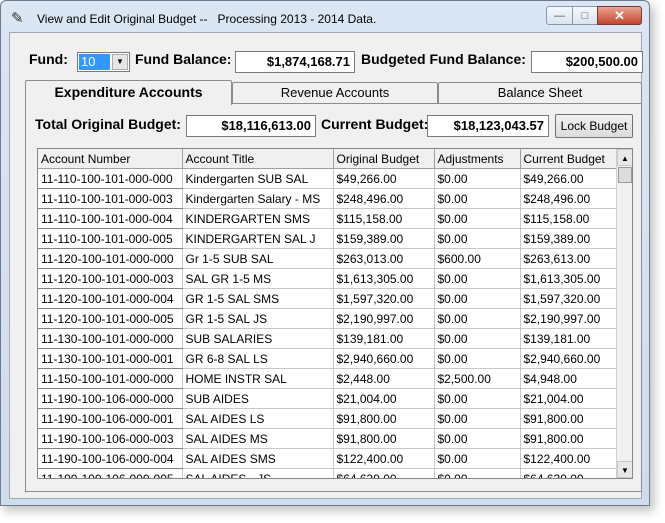  What do you see at coordinates (568, 458) in the screenshot?
I see `cell-current-budget: $122,400.00` at bounding box center [568, 458].